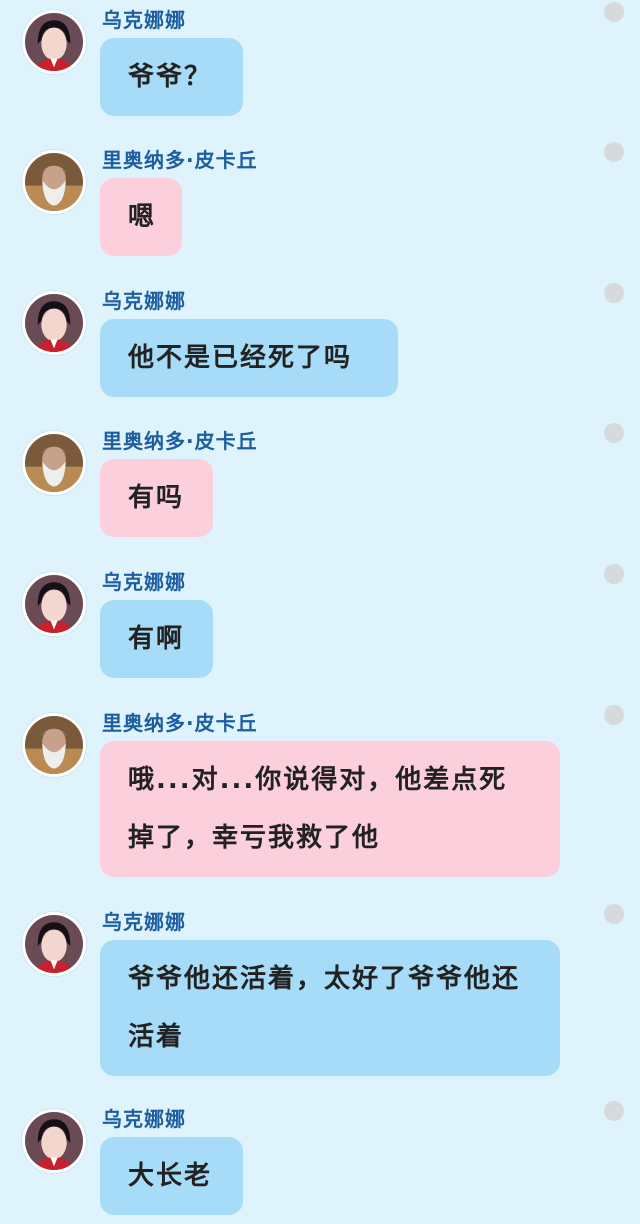 Image resolution: width=640 pixels, height=1224 pixels. Describe the element at coordinates (141, 217) in the screenshot. I see `message-bubble: 嗯` at that location.